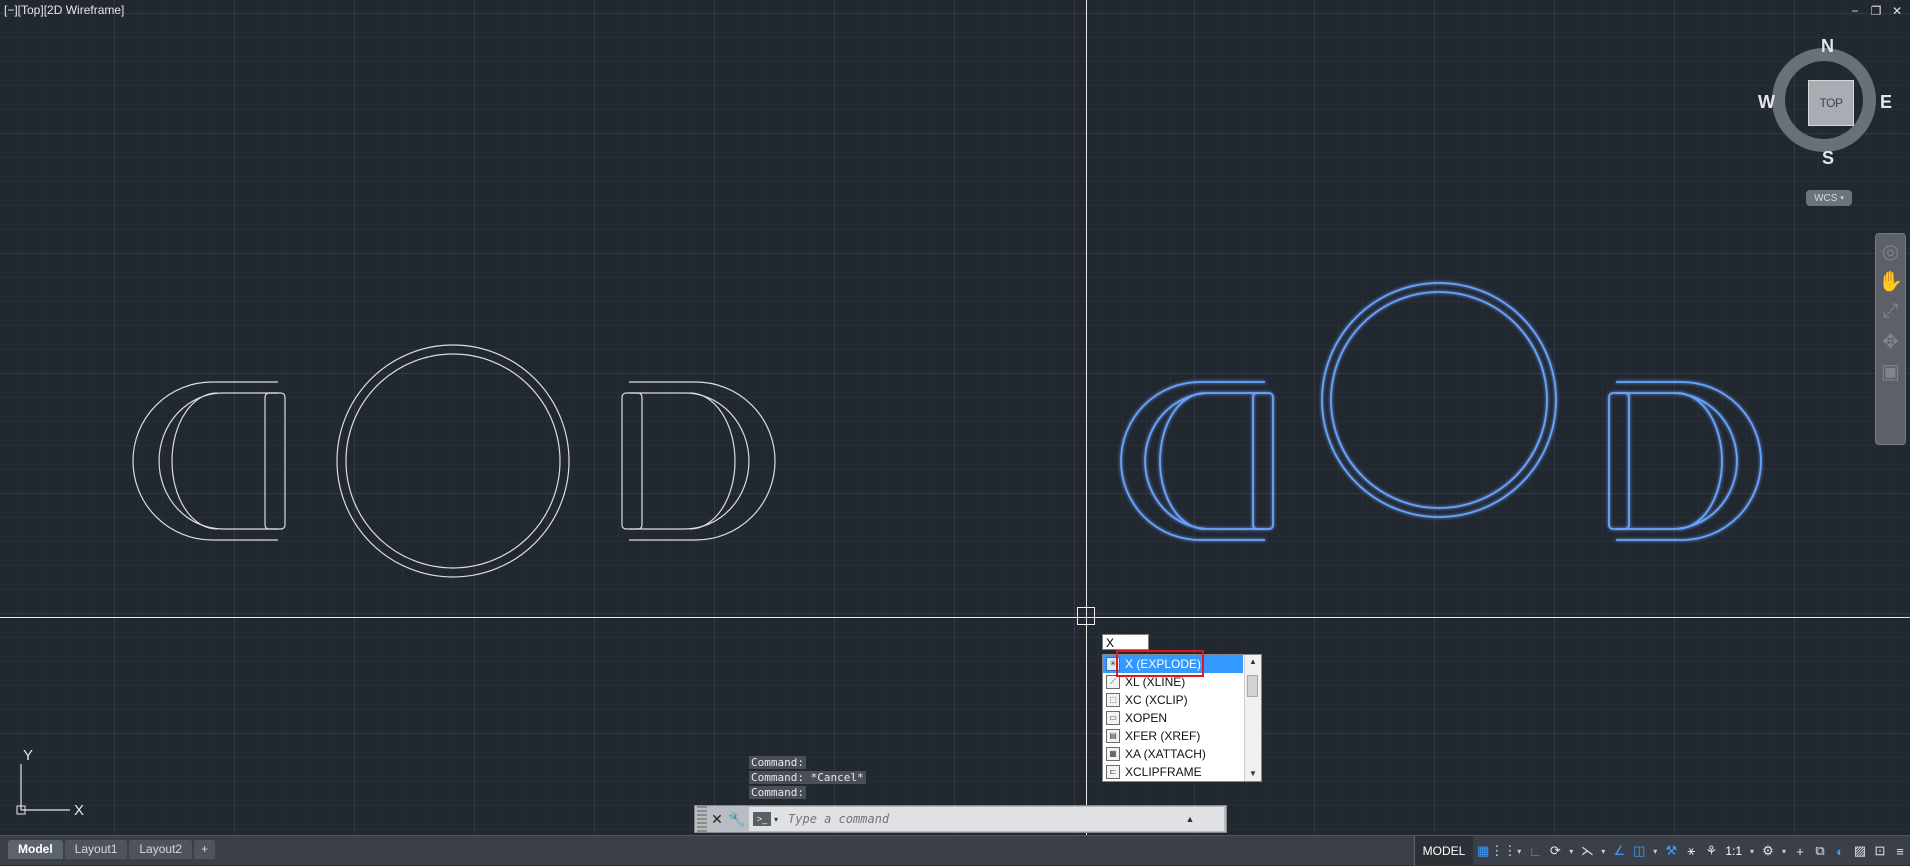 This screenshot has height=866, width=1910. Describe the element at coordinates (50, 781) in the screenshot. I see `ucs-icon: Y X` at that location.